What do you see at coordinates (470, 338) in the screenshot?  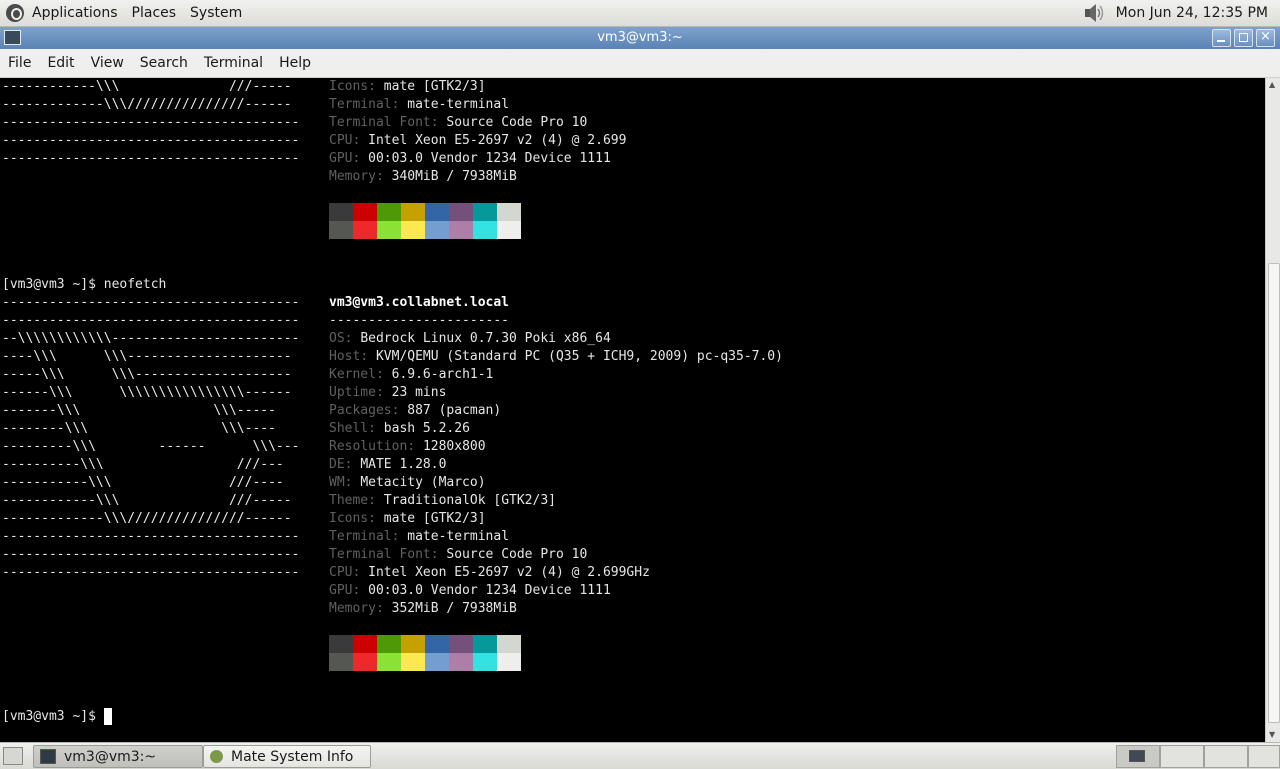 I see `info-line: OS: Bedrock Linux 0.7.30 Poki x86_64` at bounding box center [470, 338].